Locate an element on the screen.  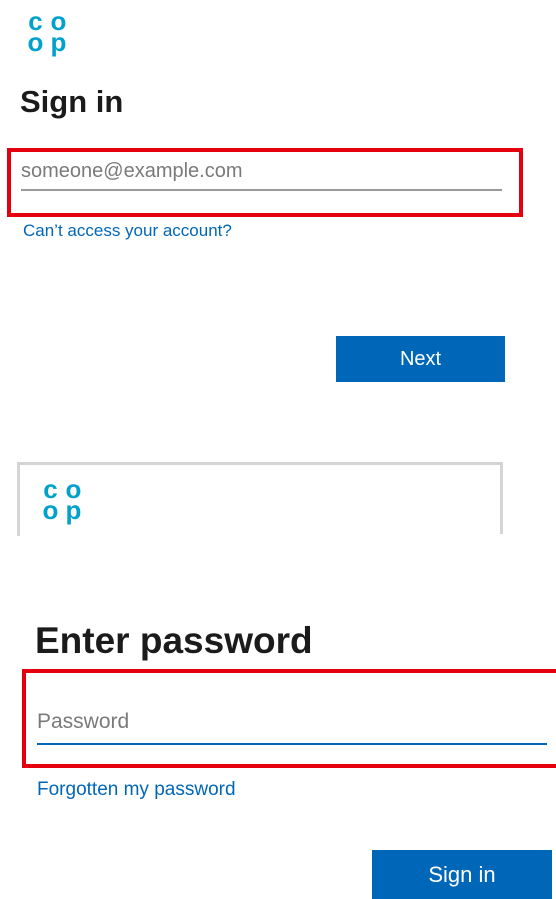
cant-access-account-link: Can’t access your account? is located at coordinates (127, 231).